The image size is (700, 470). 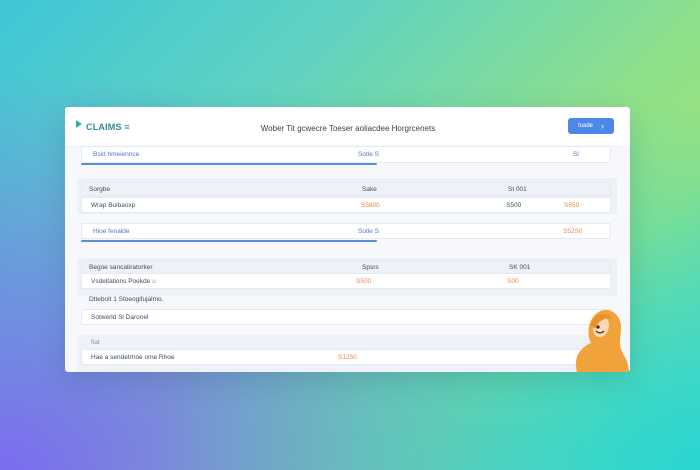 I want to click on table-row: Sotwerld Sl Daronel, so click(x=346, y=317).